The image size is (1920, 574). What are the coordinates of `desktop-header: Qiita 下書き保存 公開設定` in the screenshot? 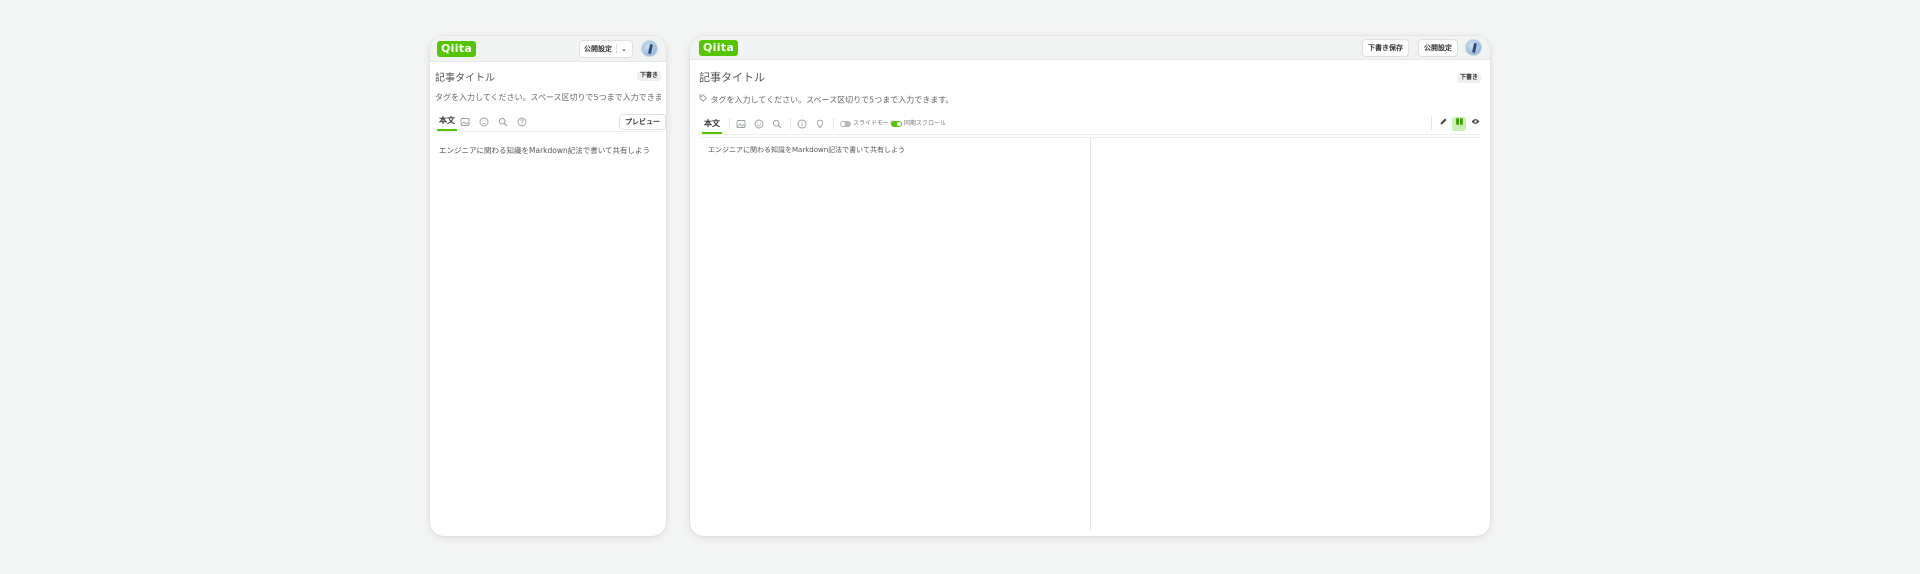 It's located at (1090, 48).